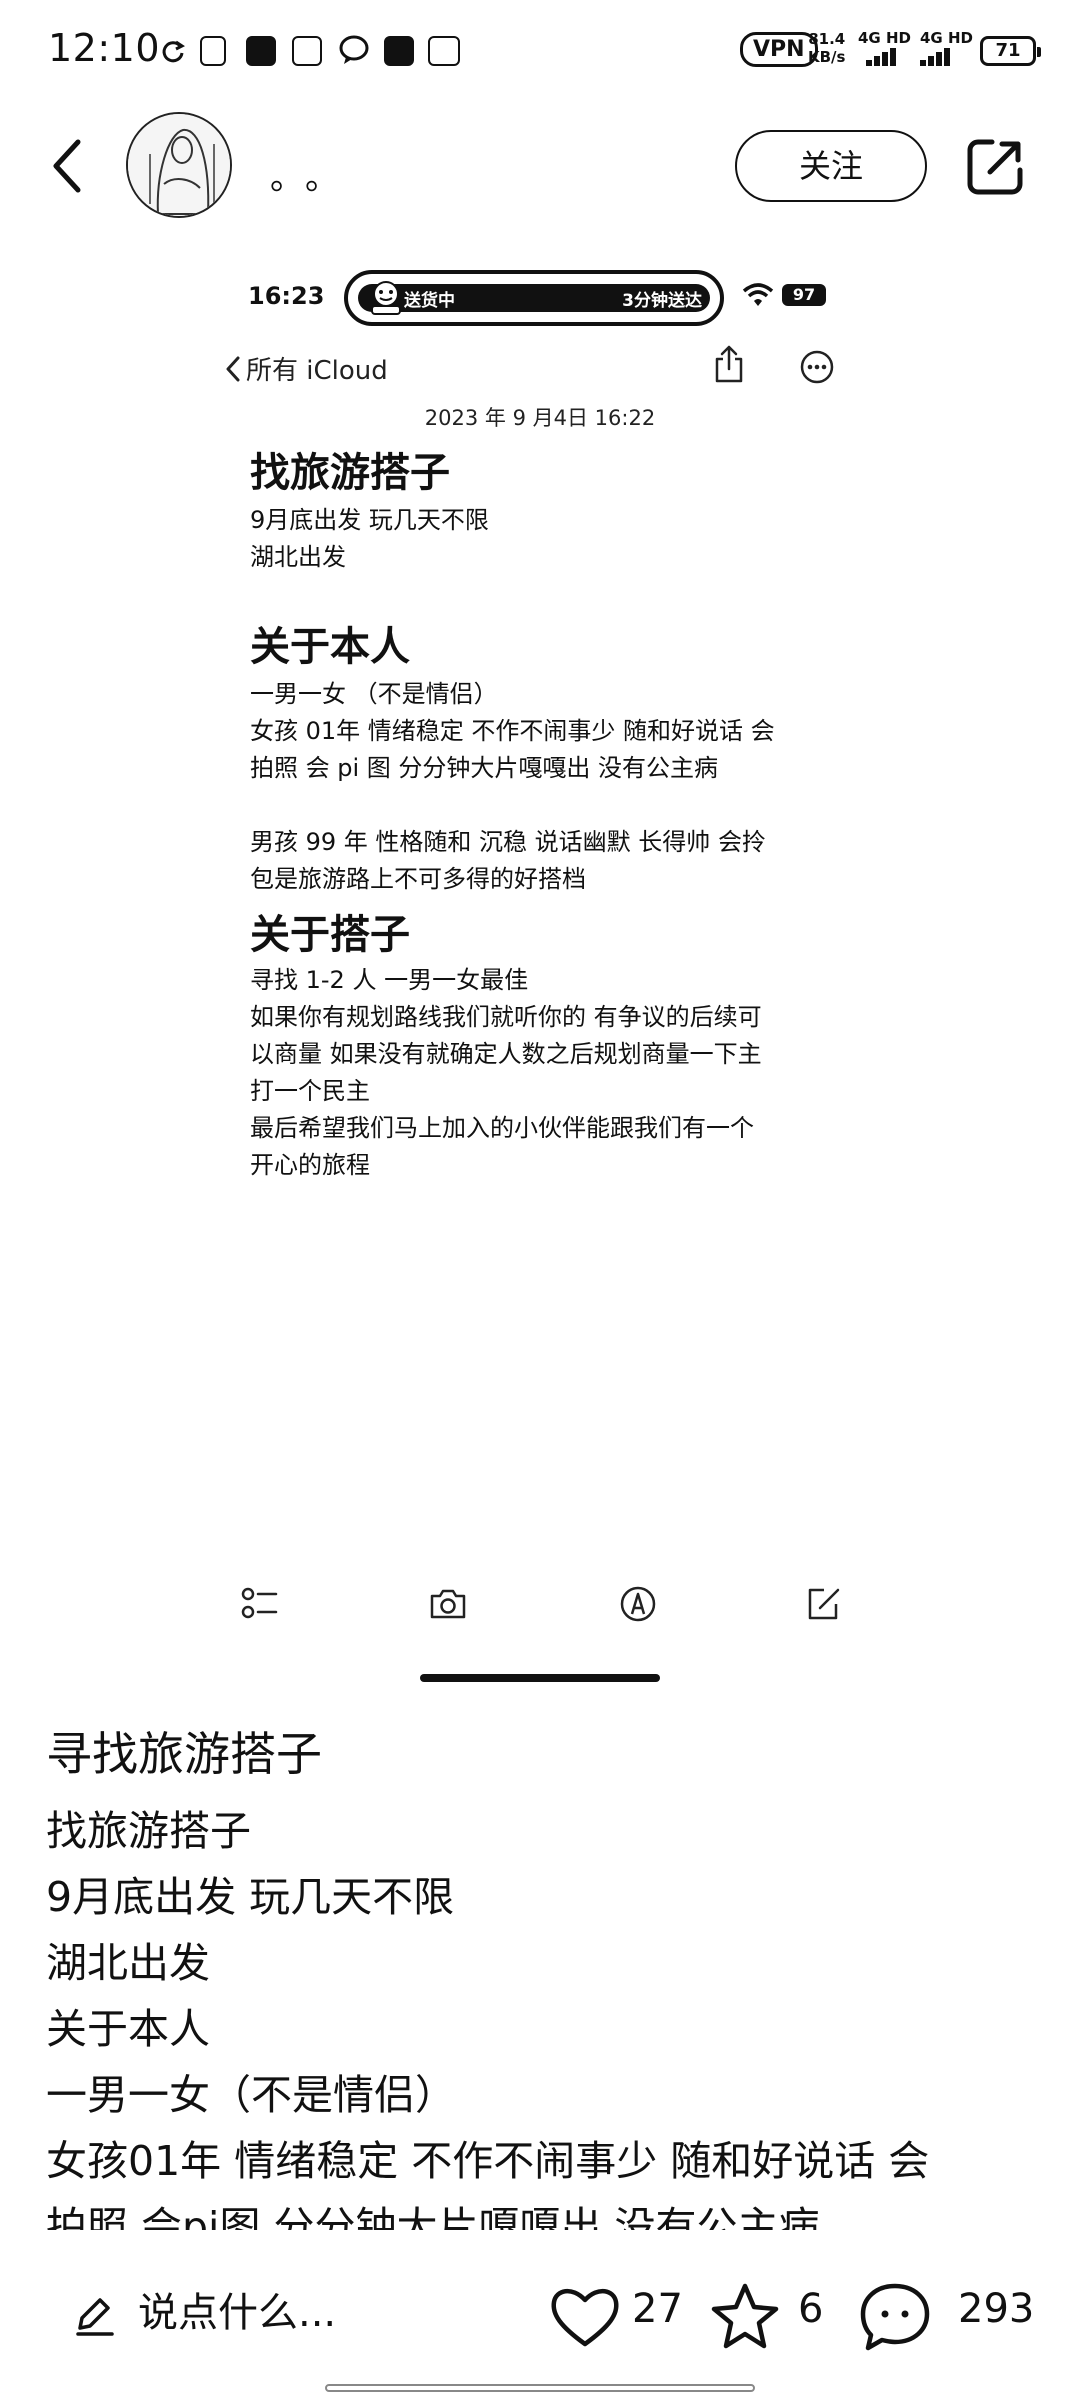  Describe the element at coordinates (350, 473) in the screenshot. I see `note-heading: 找旅游搭子` at that location.